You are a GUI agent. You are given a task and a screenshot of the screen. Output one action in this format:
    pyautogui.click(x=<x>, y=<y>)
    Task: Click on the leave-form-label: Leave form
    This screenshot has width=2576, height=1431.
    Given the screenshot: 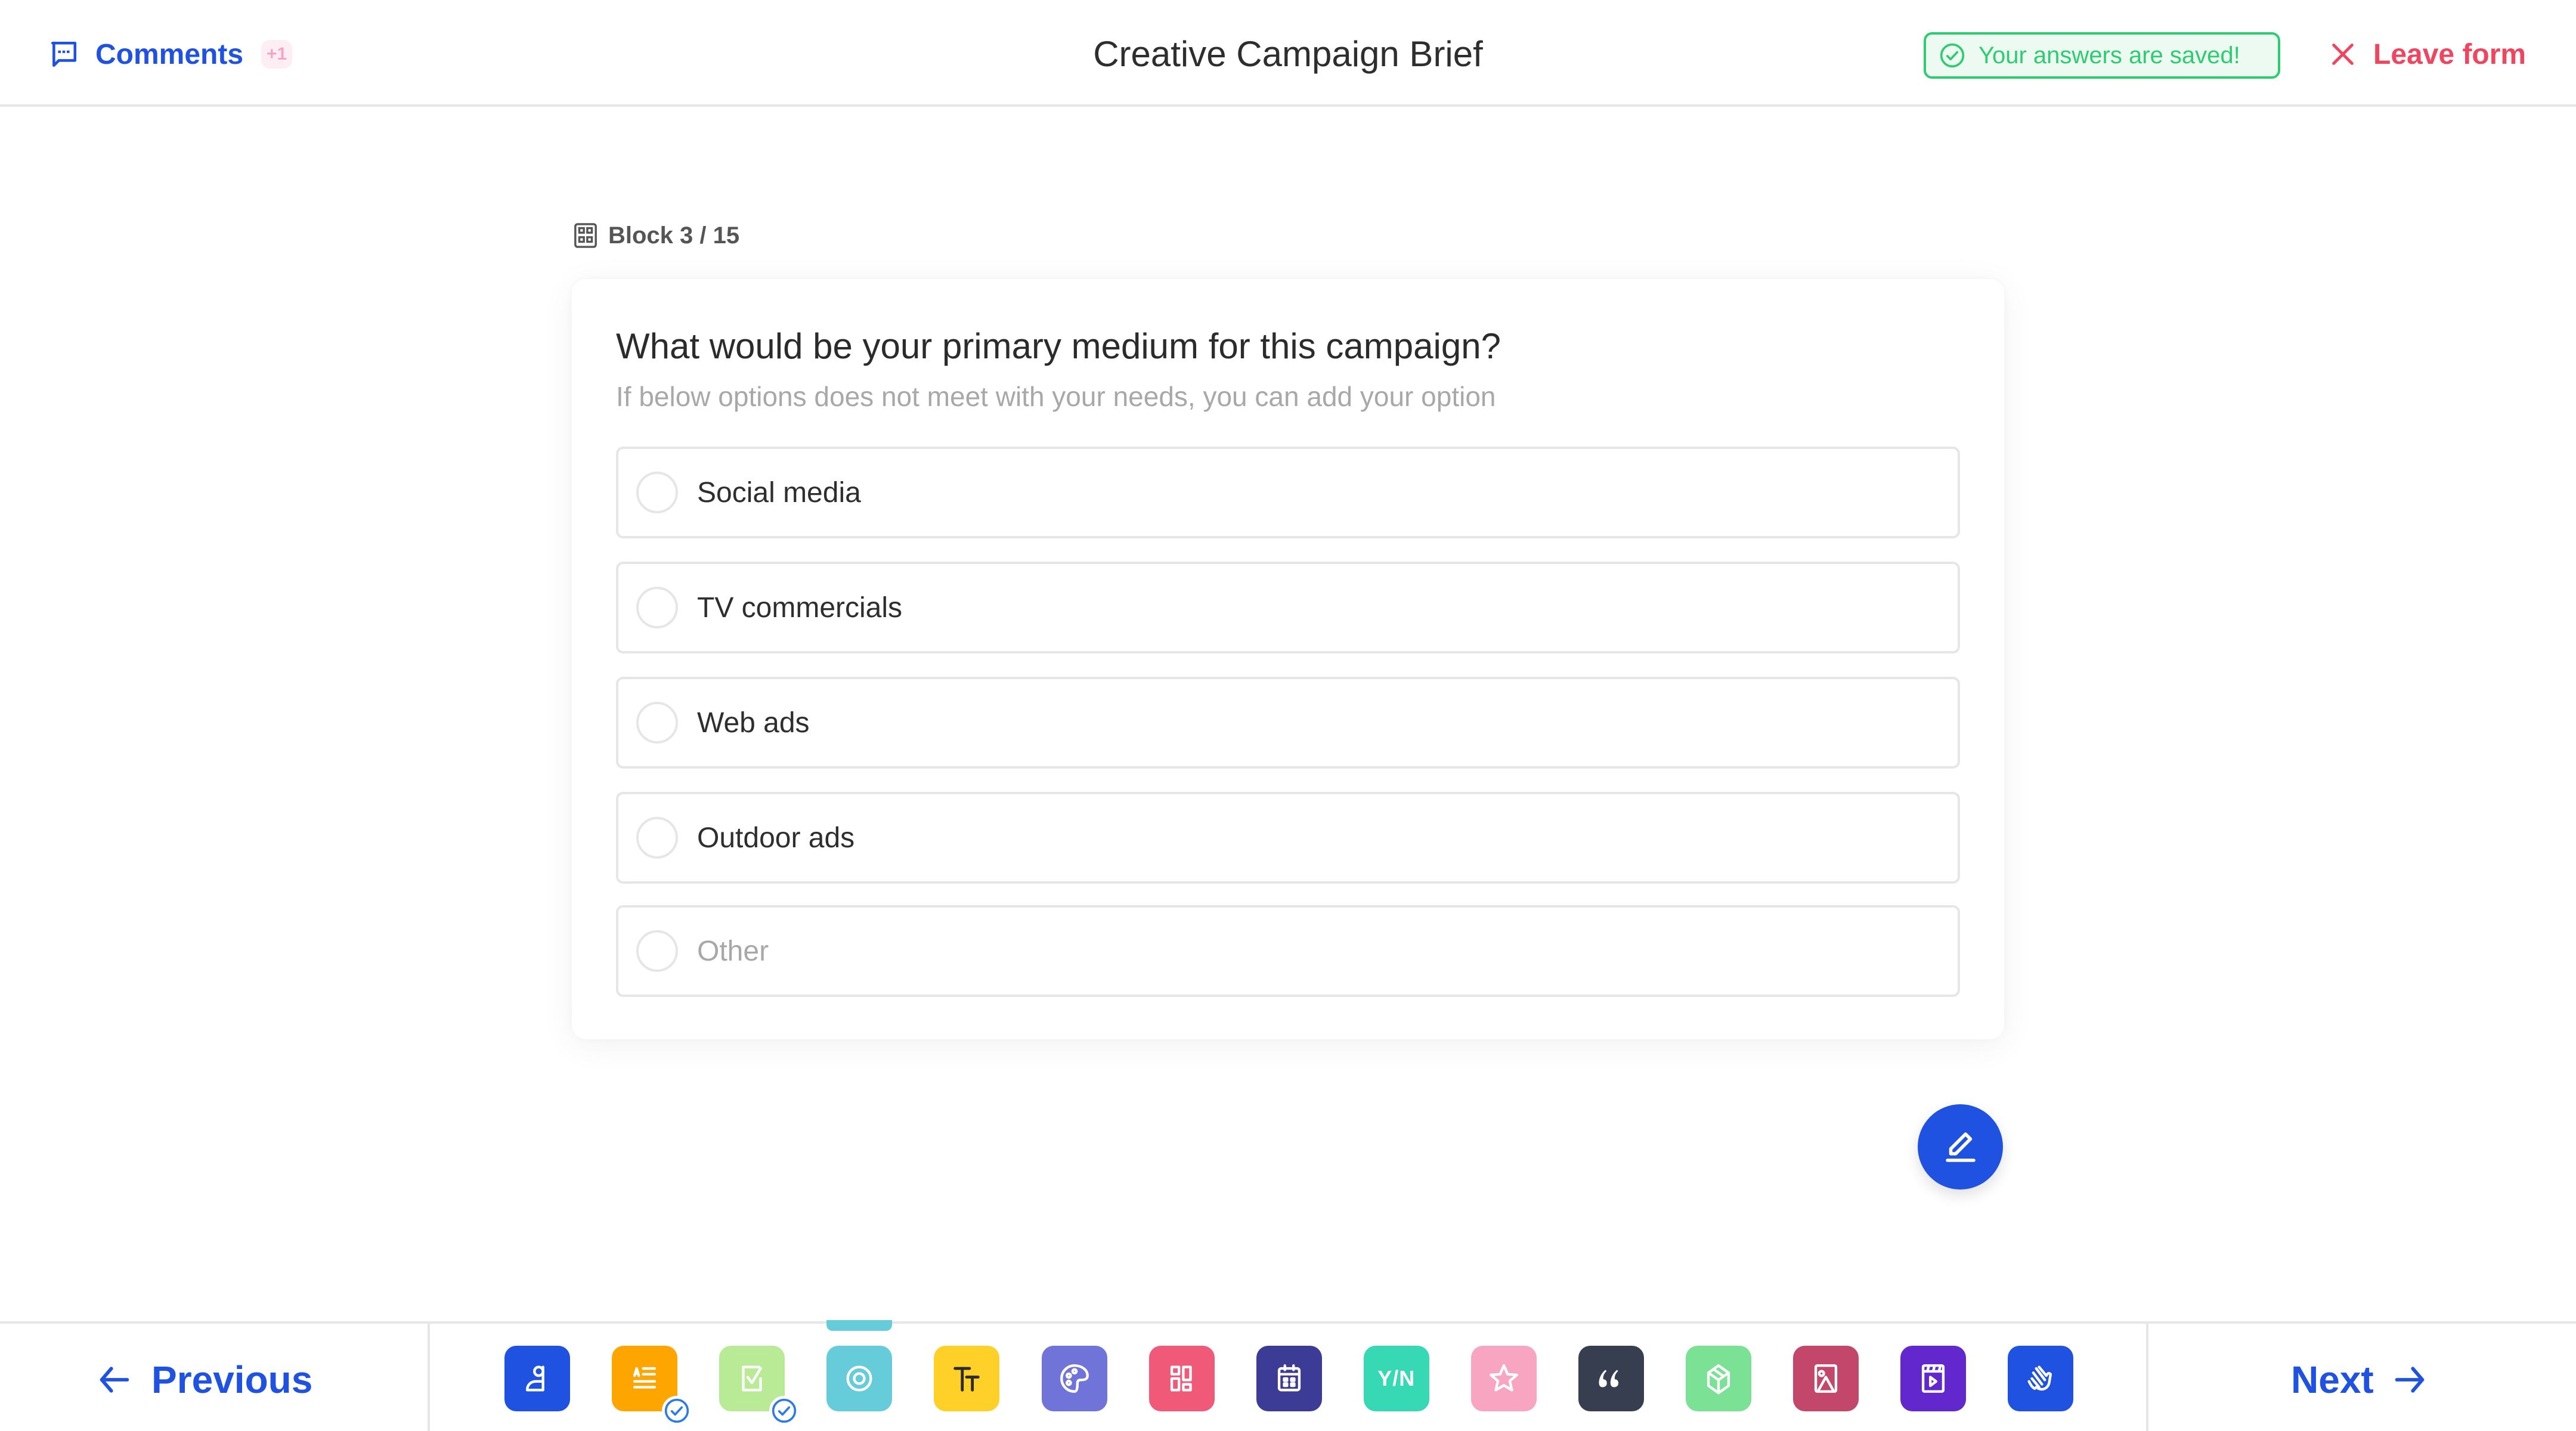 What is the action you would take?
    pyautogui.click(x=2450, y=54)
    